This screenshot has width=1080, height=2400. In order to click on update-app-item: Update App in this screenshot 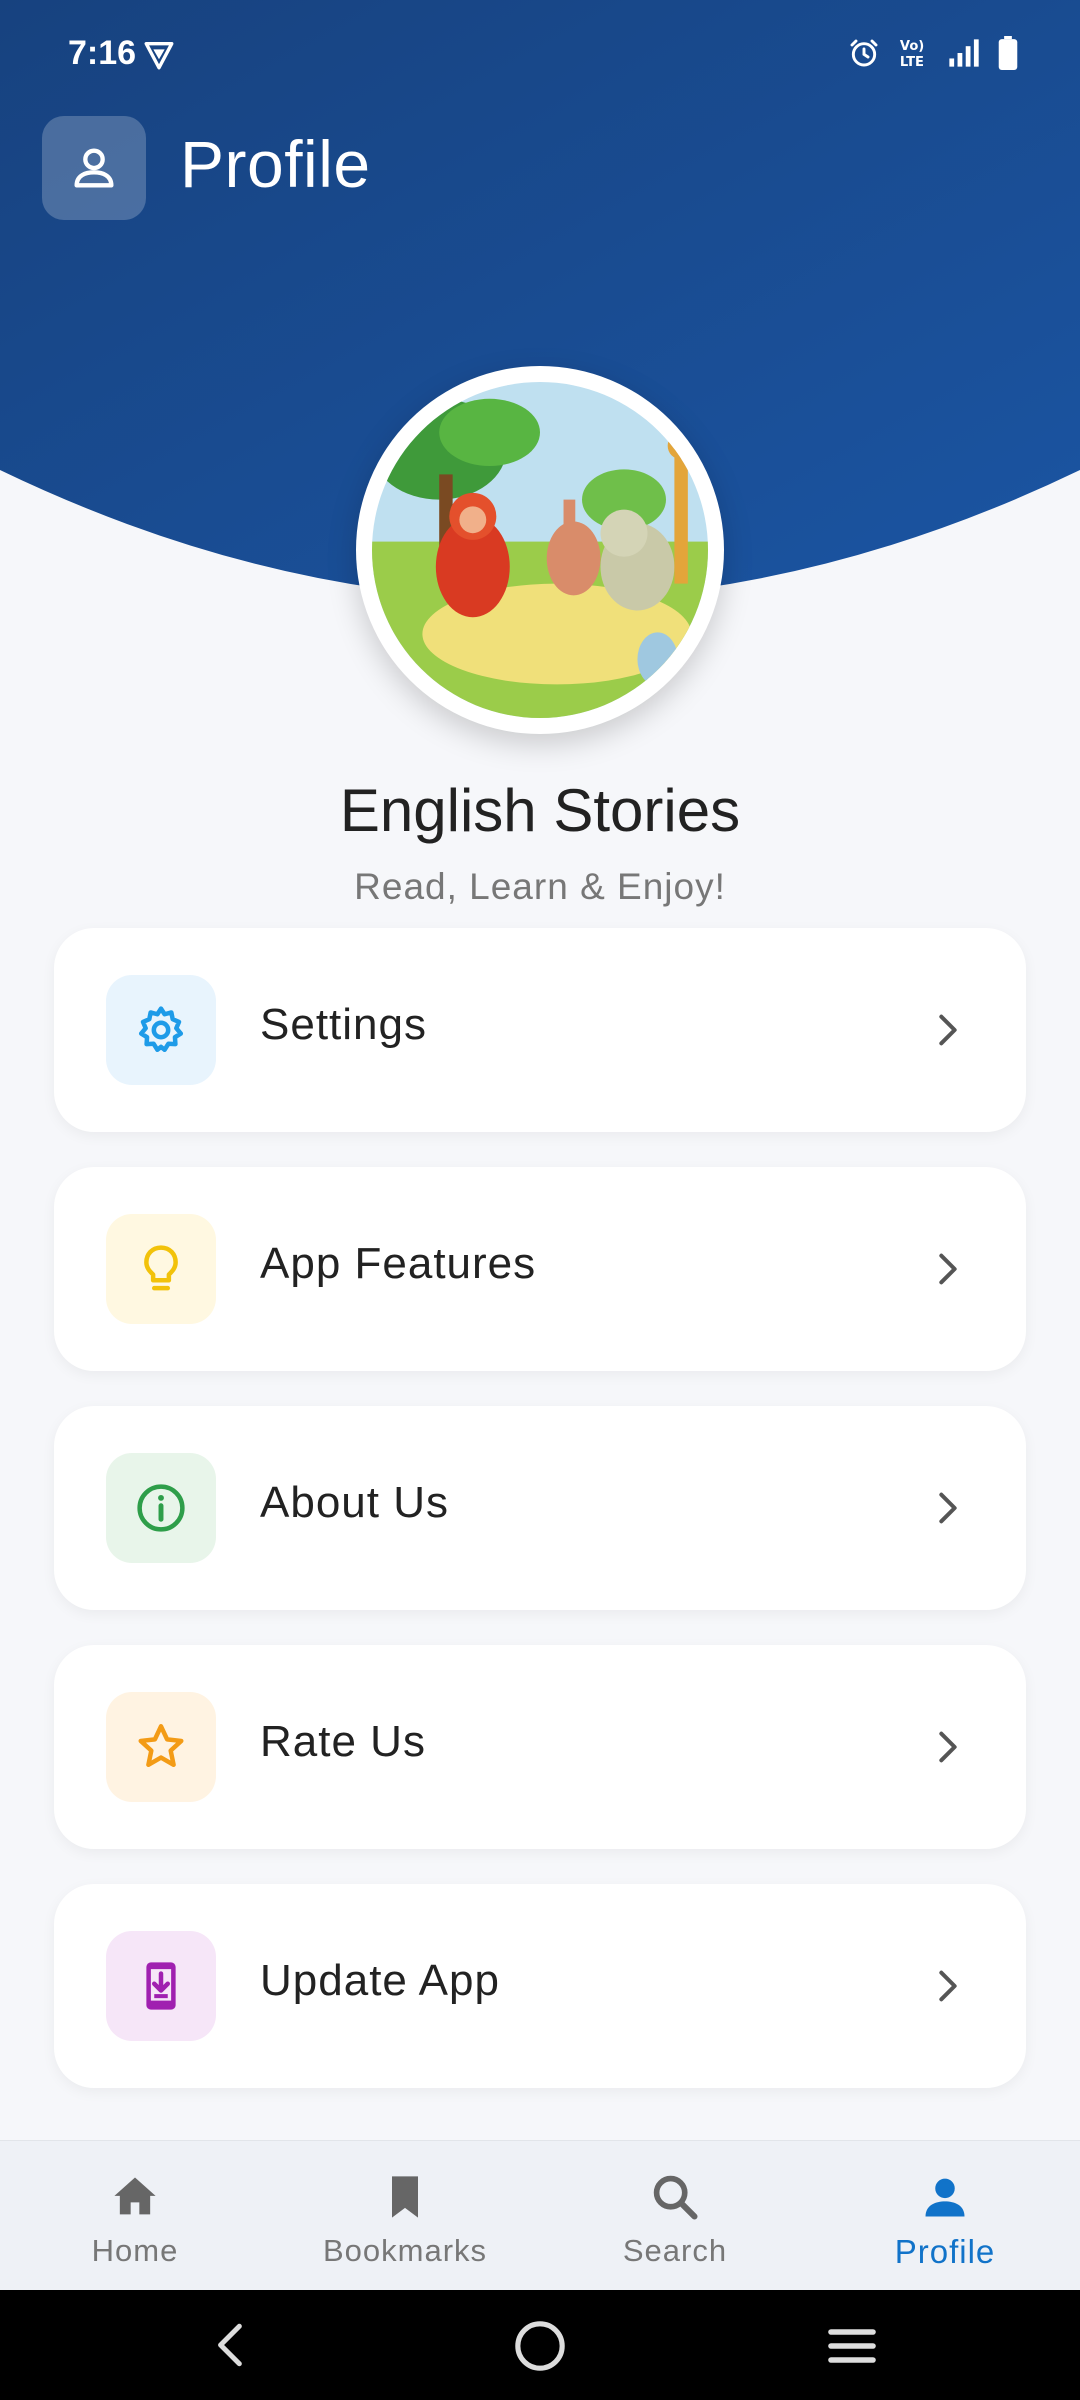, I will do `click(540, 1986)`.